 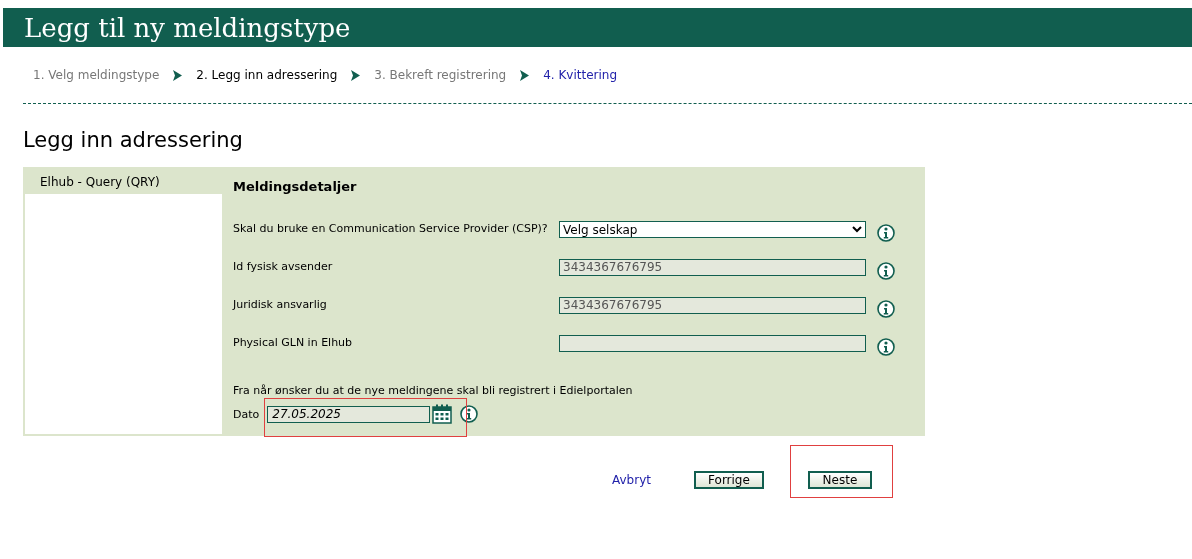 I want to click on field-label: Skal du bruke en Communication Service Provider (CSP)?, so click(x=391, y=228).